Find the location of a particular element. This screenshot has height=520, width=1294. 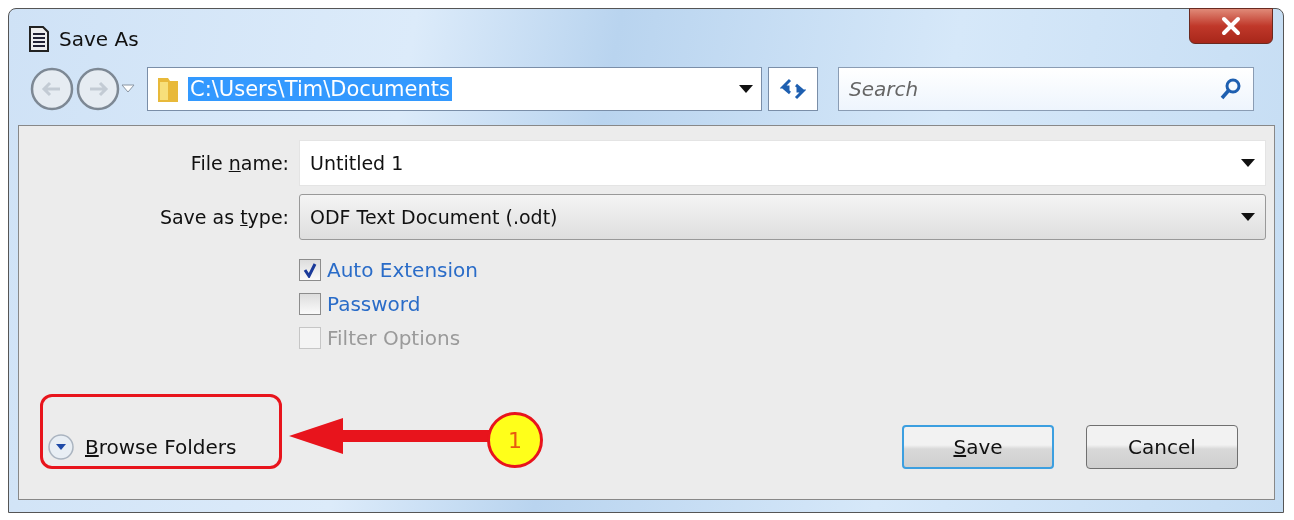

back-button is located at coordinates (52, 89).